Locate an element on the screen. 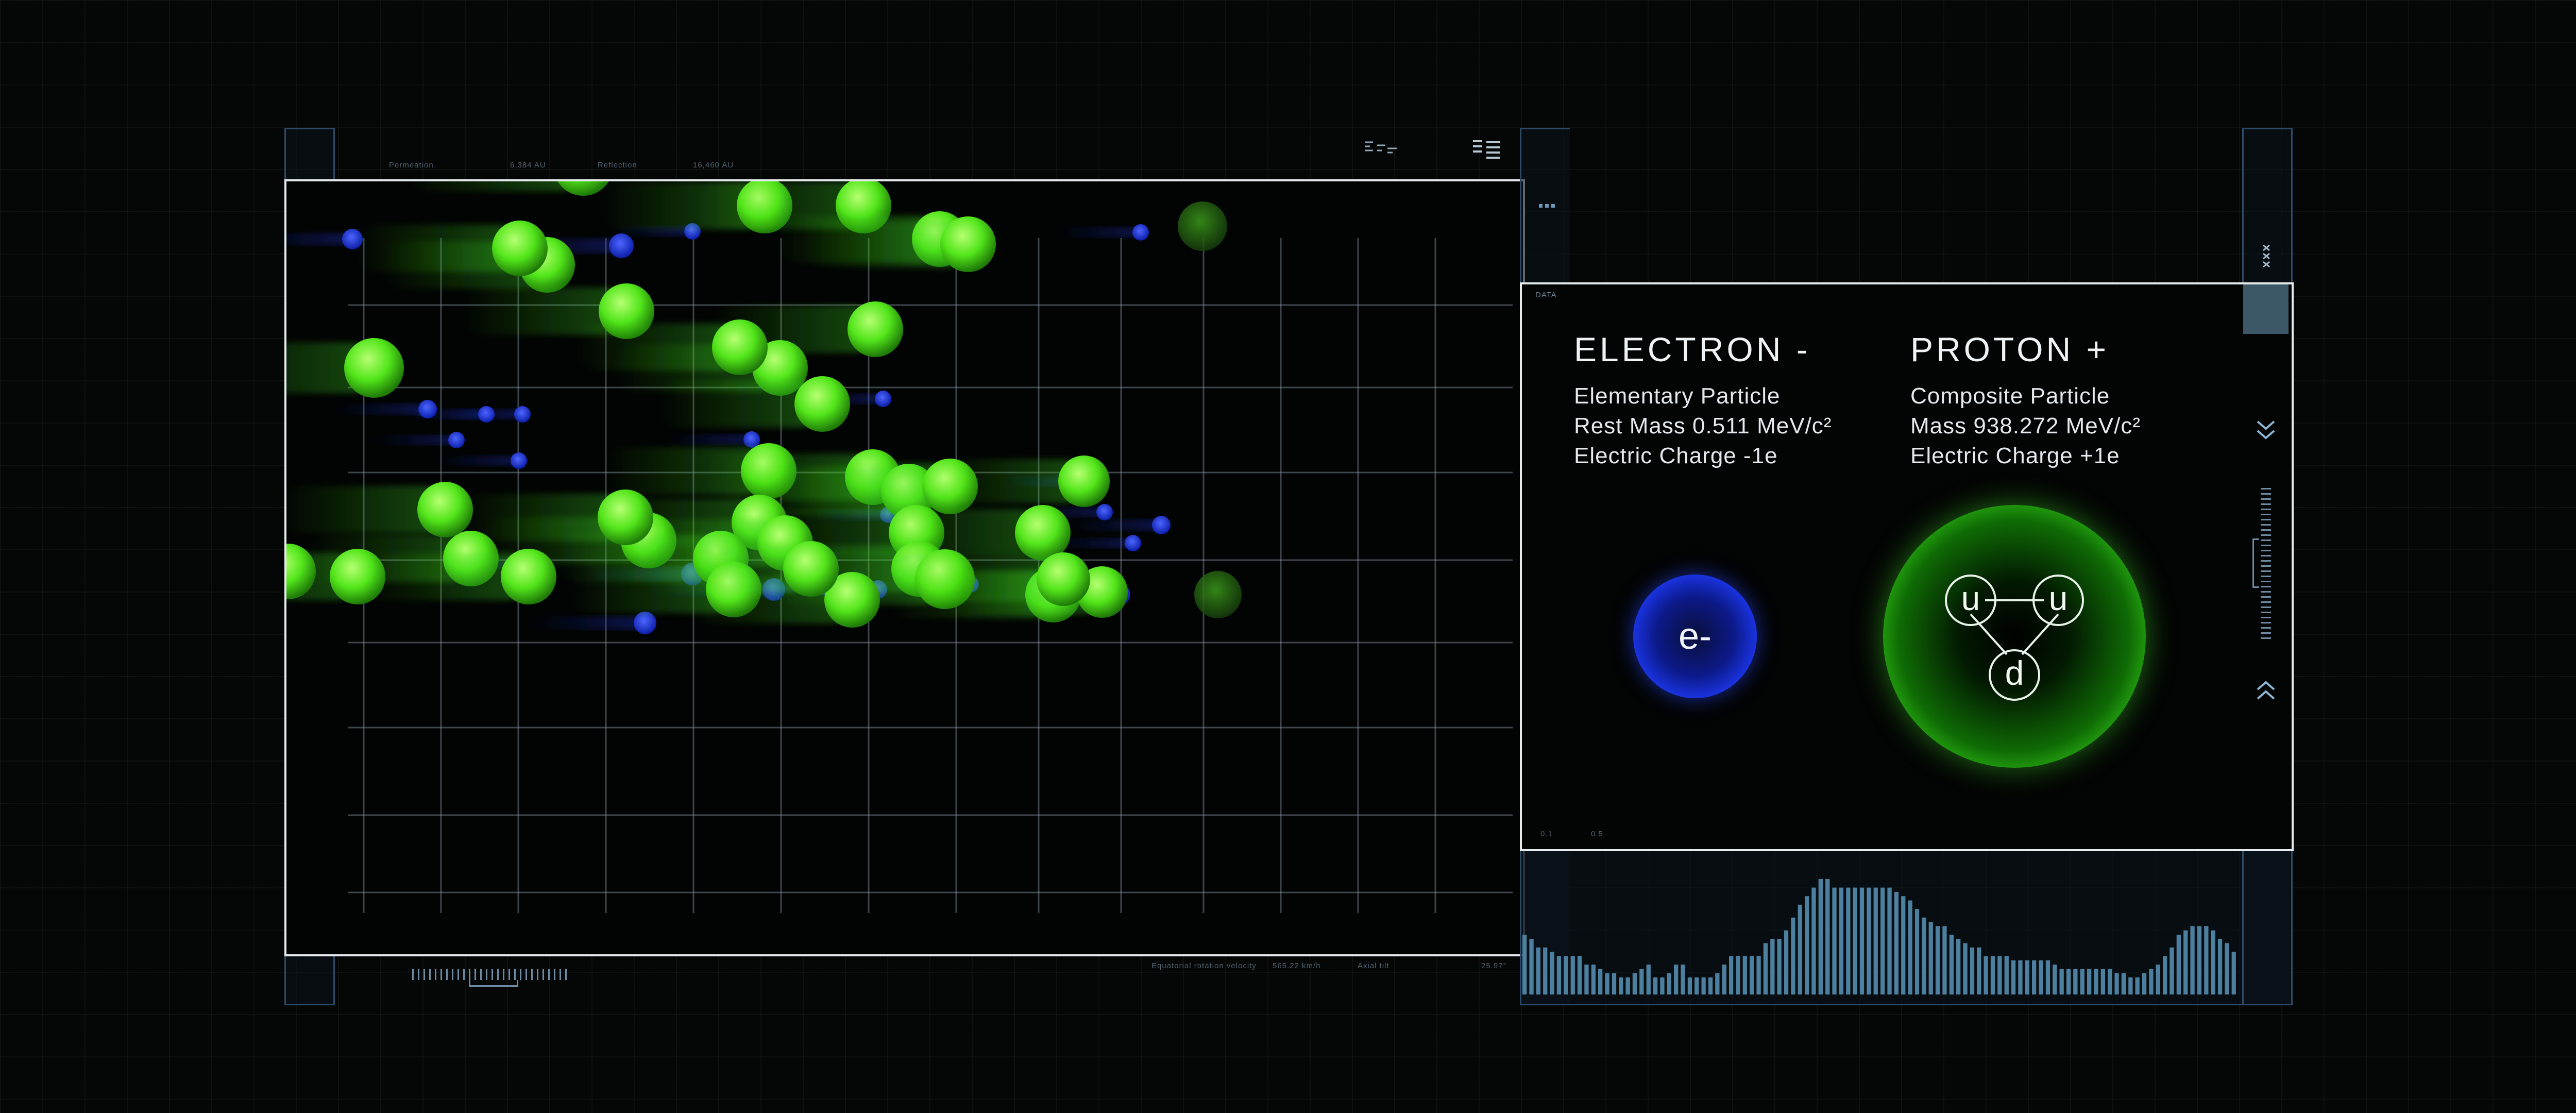 Image resolution: width=2576 pixels, height=1113 pixels. proton-type: Composite Particle is located at coordinates (2010, 396).